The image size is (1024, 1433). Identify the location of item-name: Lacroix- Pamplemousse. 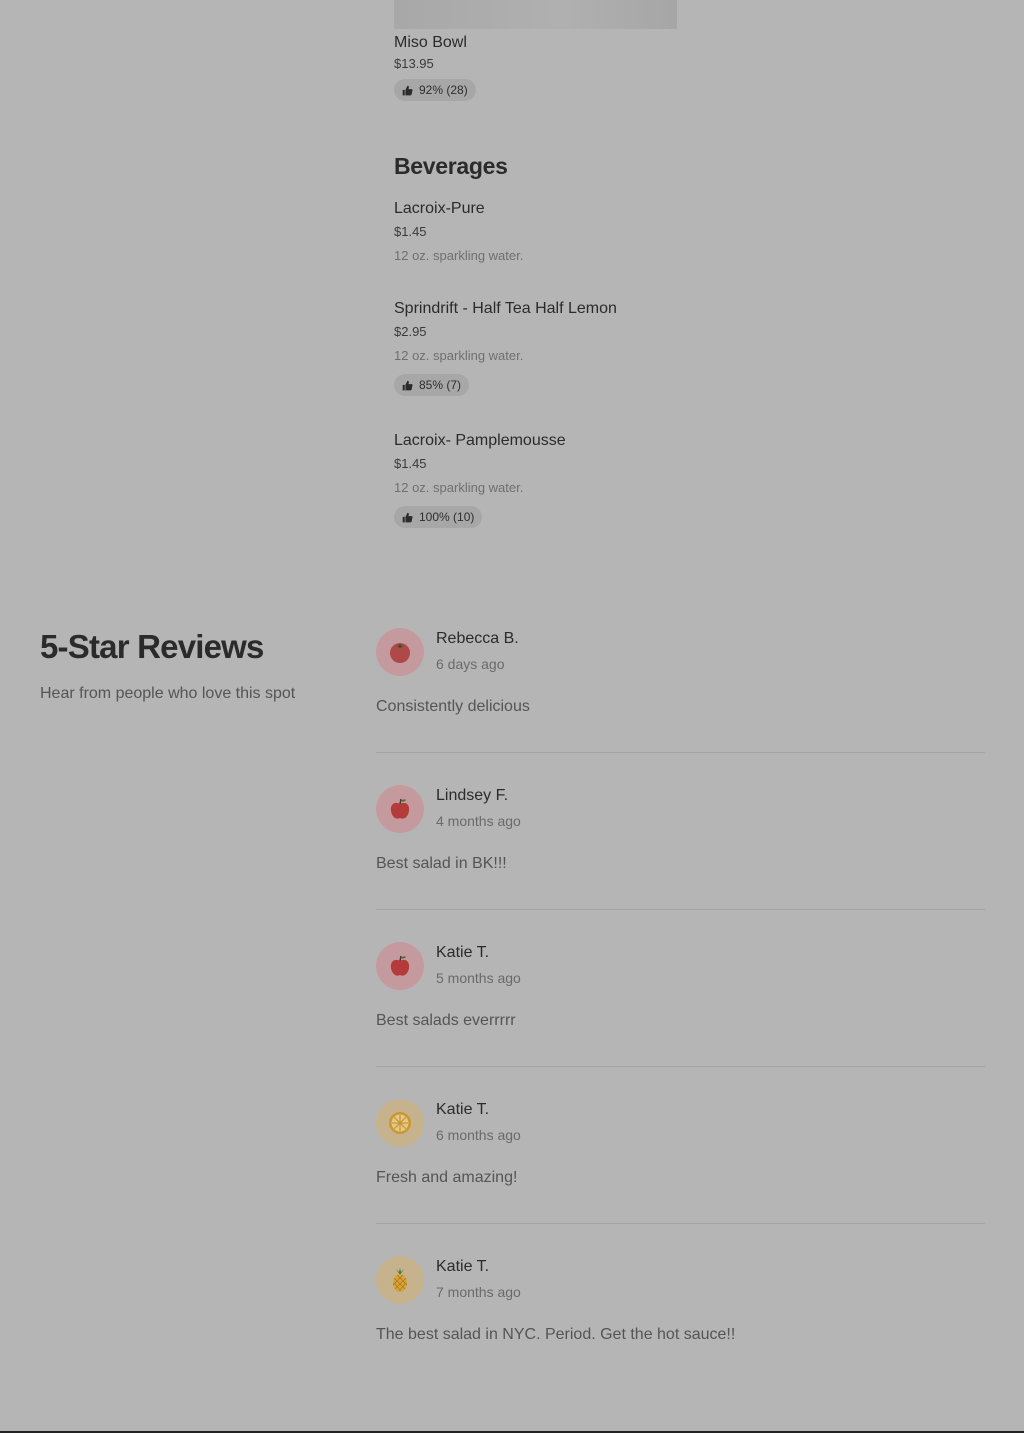
(480, 440).